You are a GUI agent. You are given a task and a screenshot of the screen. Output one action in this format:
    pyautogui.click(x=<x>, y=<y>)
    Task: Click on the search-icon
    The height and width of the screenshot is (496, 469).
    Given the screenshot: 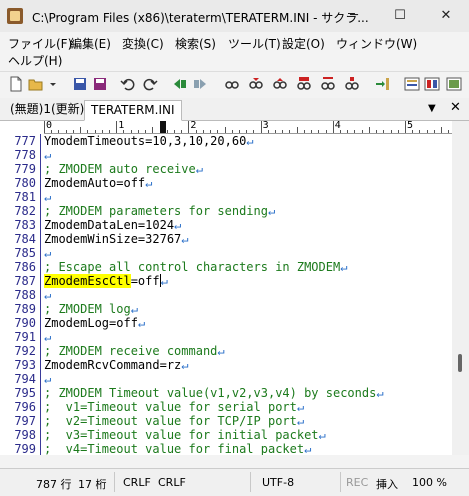 What is the action you would take?
    pyautogui.click(x=232, y=84)
    